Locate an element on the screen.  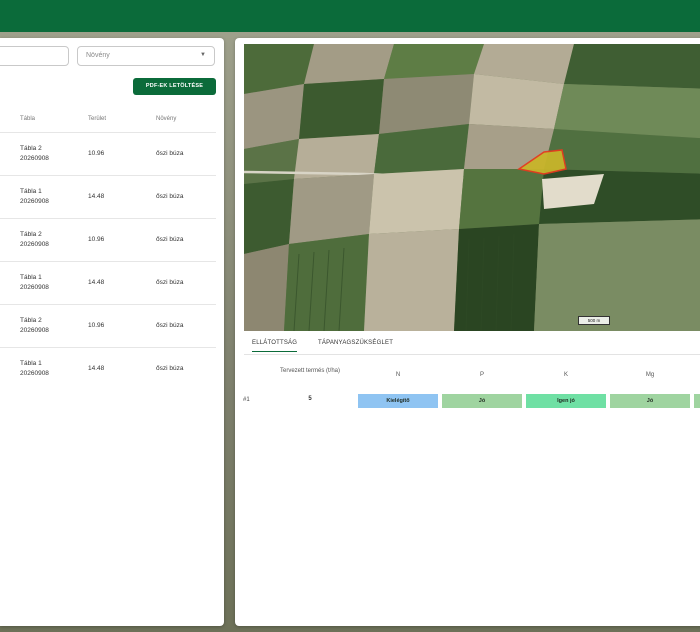
results-row: #1 5 Kielégítő Jó Igen jó Jó is located at coordinates (467, 402).